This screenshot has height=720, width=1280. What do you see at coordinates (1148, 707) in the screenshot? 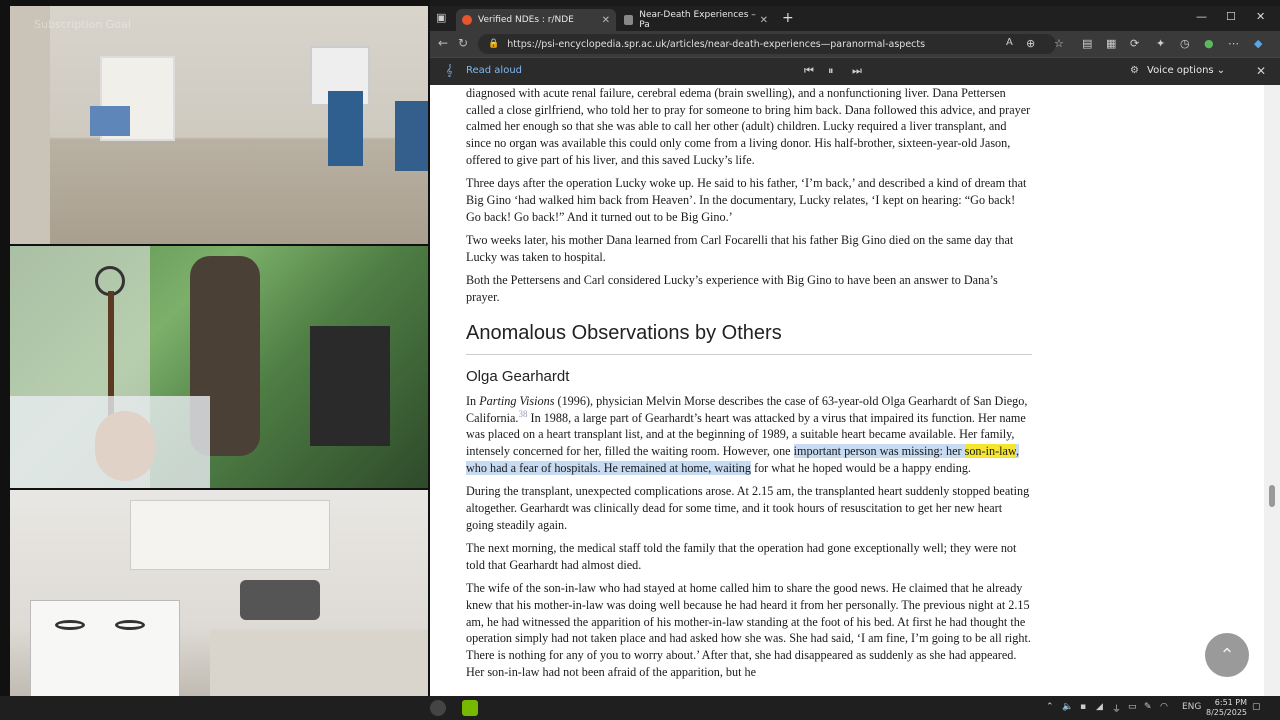
I see `pen-icon: ✎` at bounding box center [1148, 707].